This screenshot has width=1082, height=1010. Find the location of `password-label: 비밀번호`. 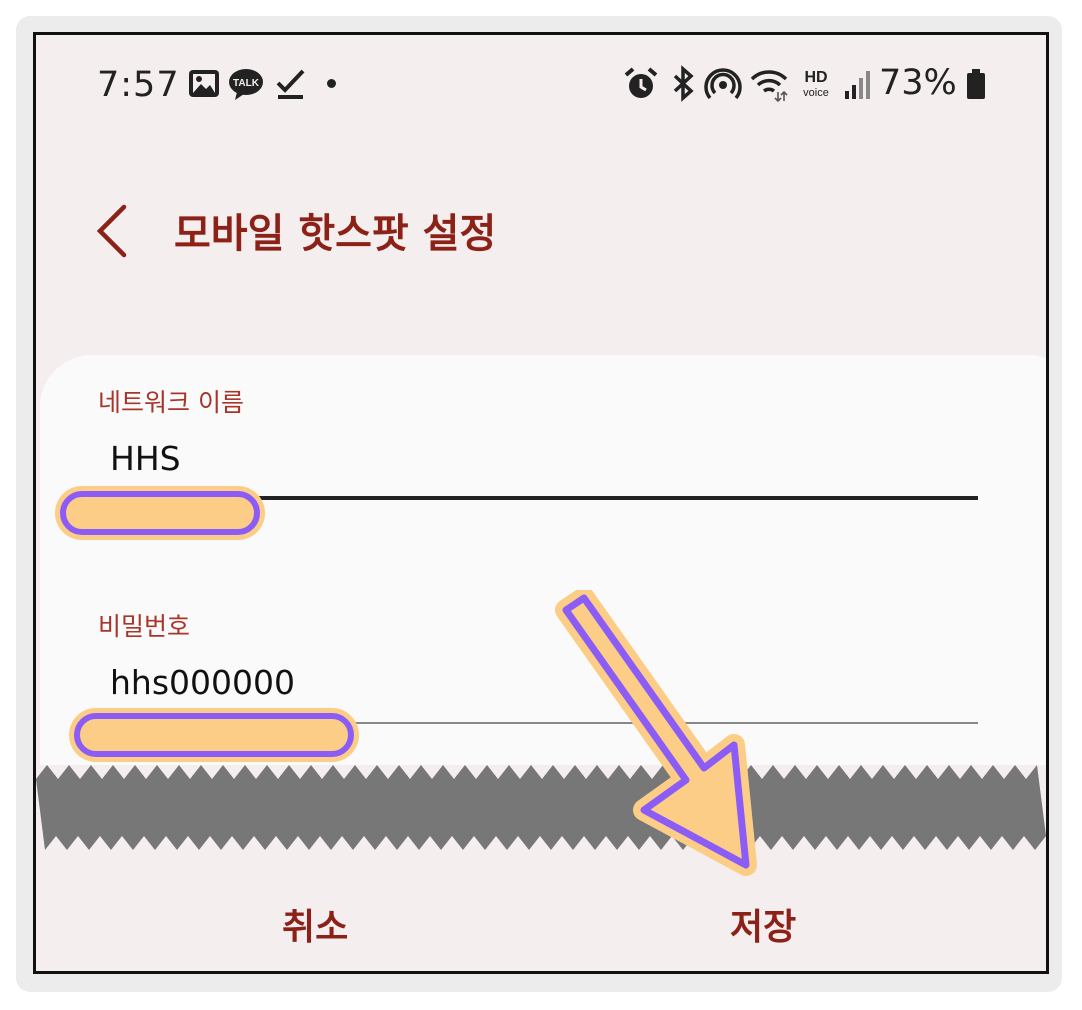

password-label: 비밀번호 is located at coordinates (144, 626).